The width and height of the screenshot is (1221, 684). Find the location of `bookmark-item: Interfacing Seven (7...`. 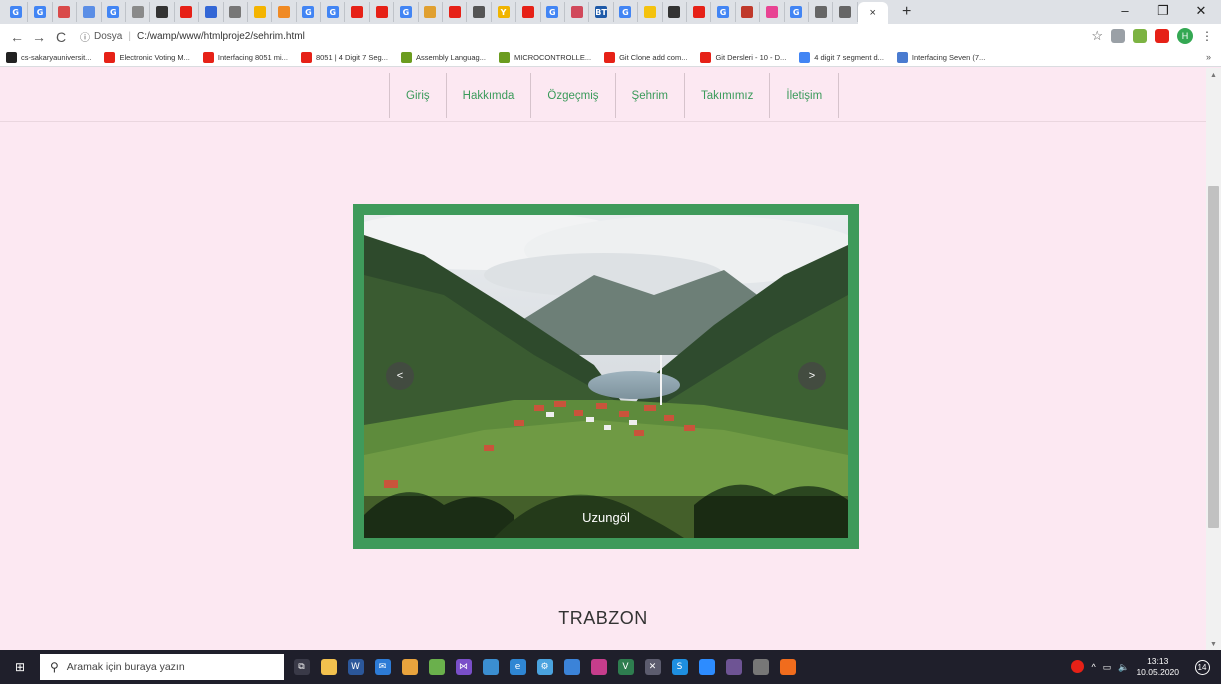

bookmark-item: Interfacing Seven (7... is located at coordinates (940, 57).